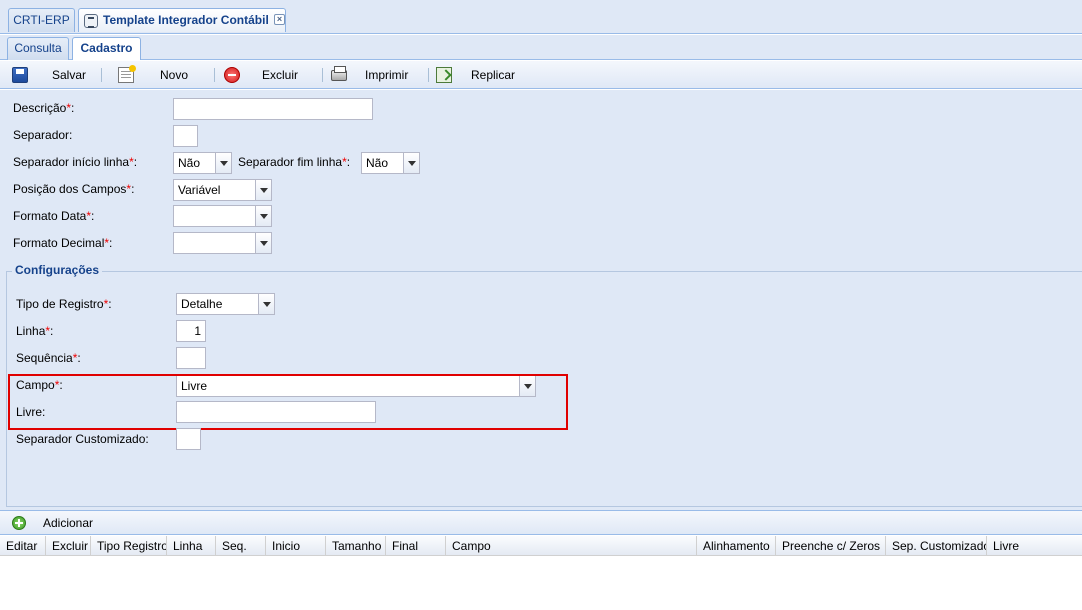 This screenshot has height=610, width=1082. What do you see at coordinates (377, 163) in the screenshot?
I see `sep-fim-value: Não` at bounding box center [377, 163].